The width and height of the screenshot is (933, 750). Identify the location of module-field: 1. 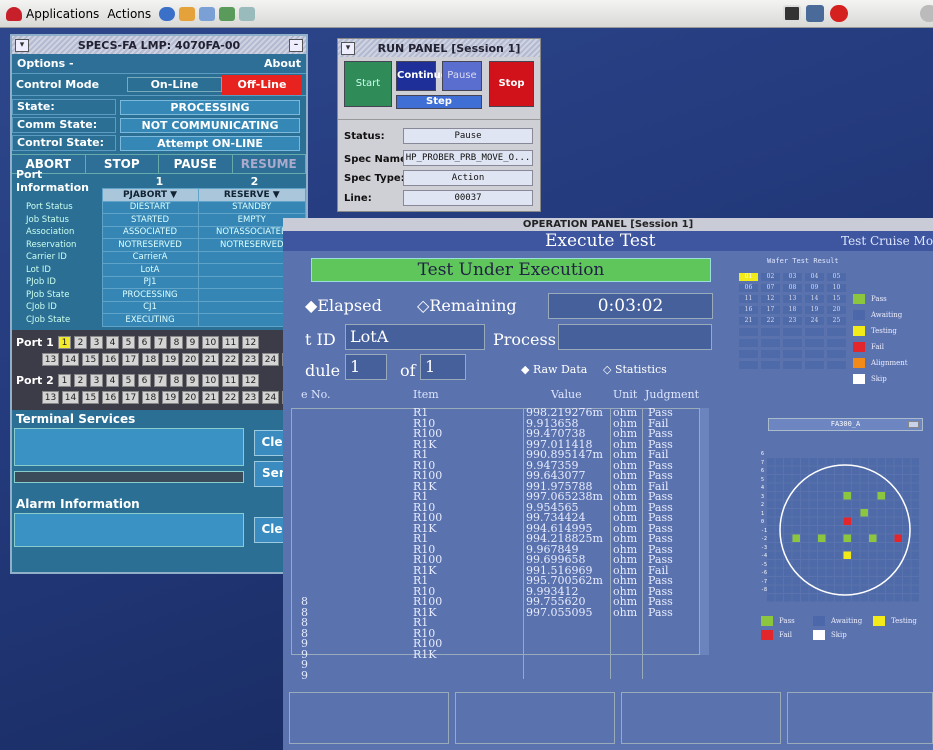
(366, 367).